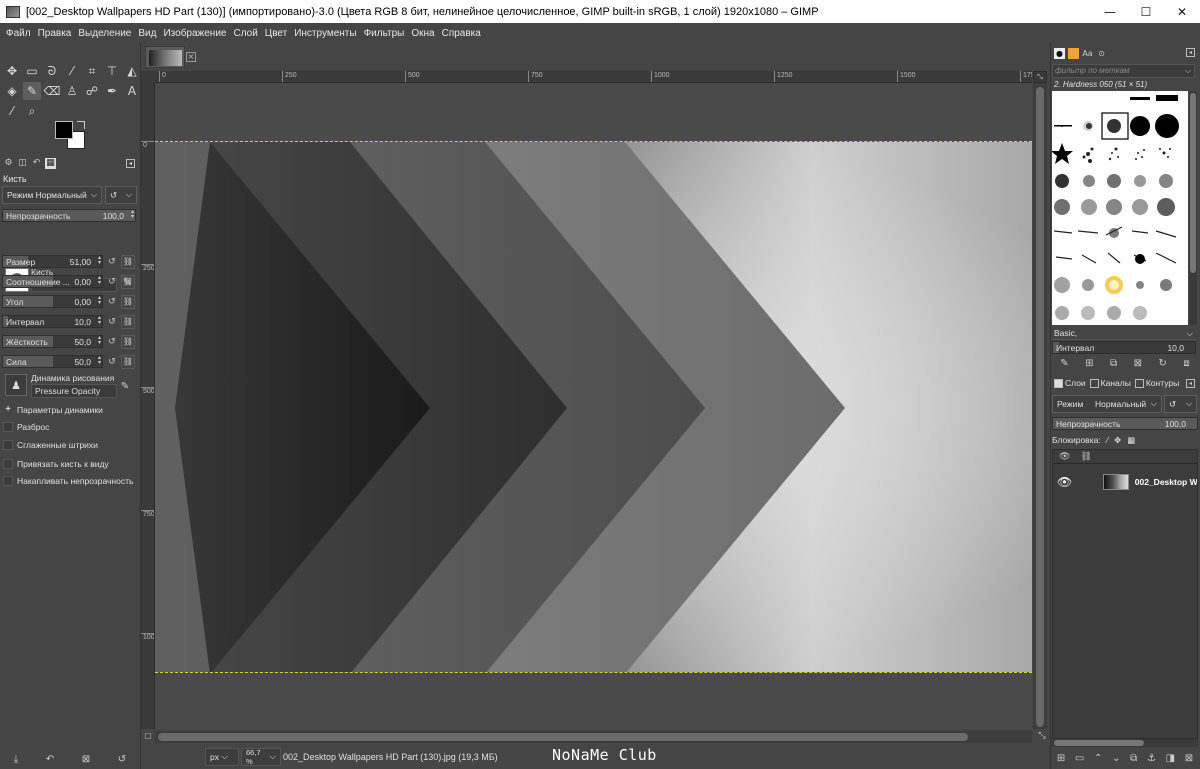 This screenshot has width=1200, height=769. Describe the element at coordinates (1193, 208) in the screenshot. I see `brush-grid-scrollbar` at that location.